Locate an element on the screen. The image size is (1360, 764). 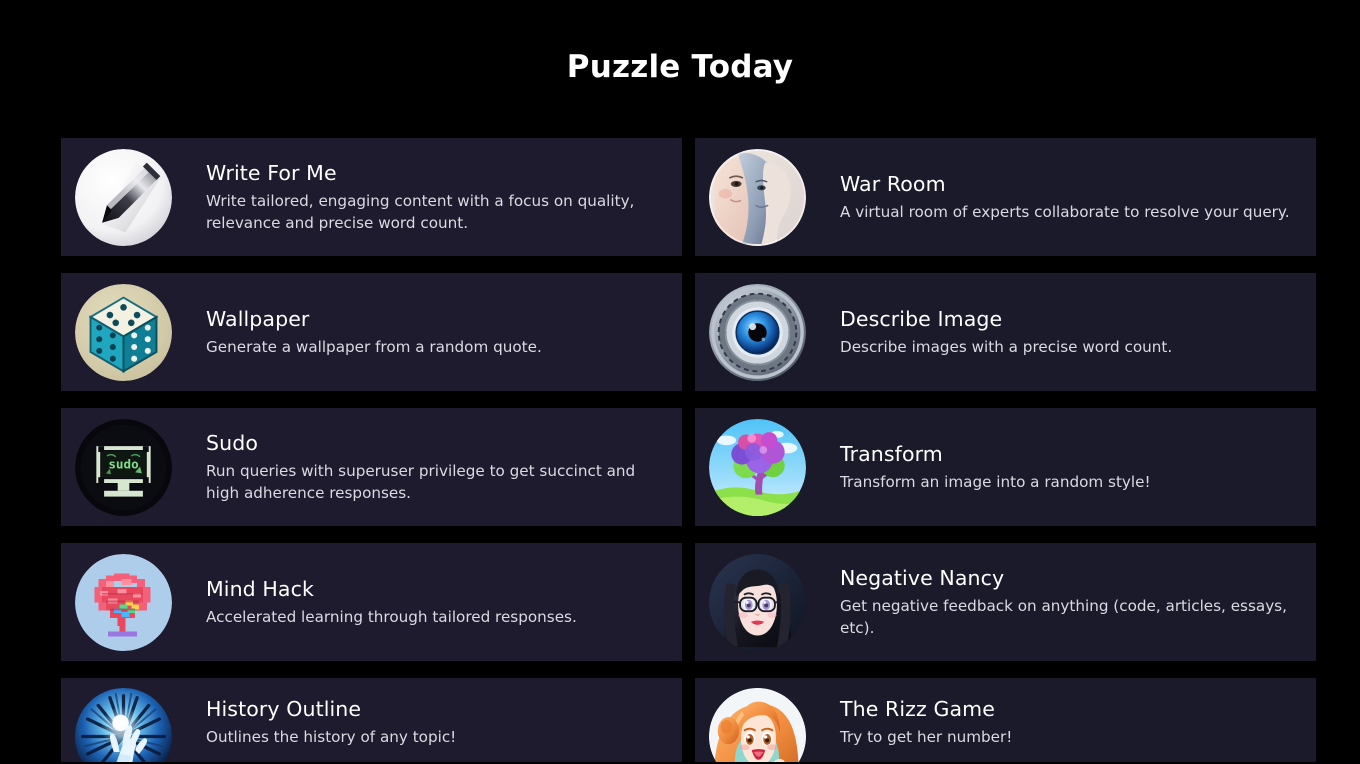
card-title: The Rizz Game is located at coordinates (917, 709).